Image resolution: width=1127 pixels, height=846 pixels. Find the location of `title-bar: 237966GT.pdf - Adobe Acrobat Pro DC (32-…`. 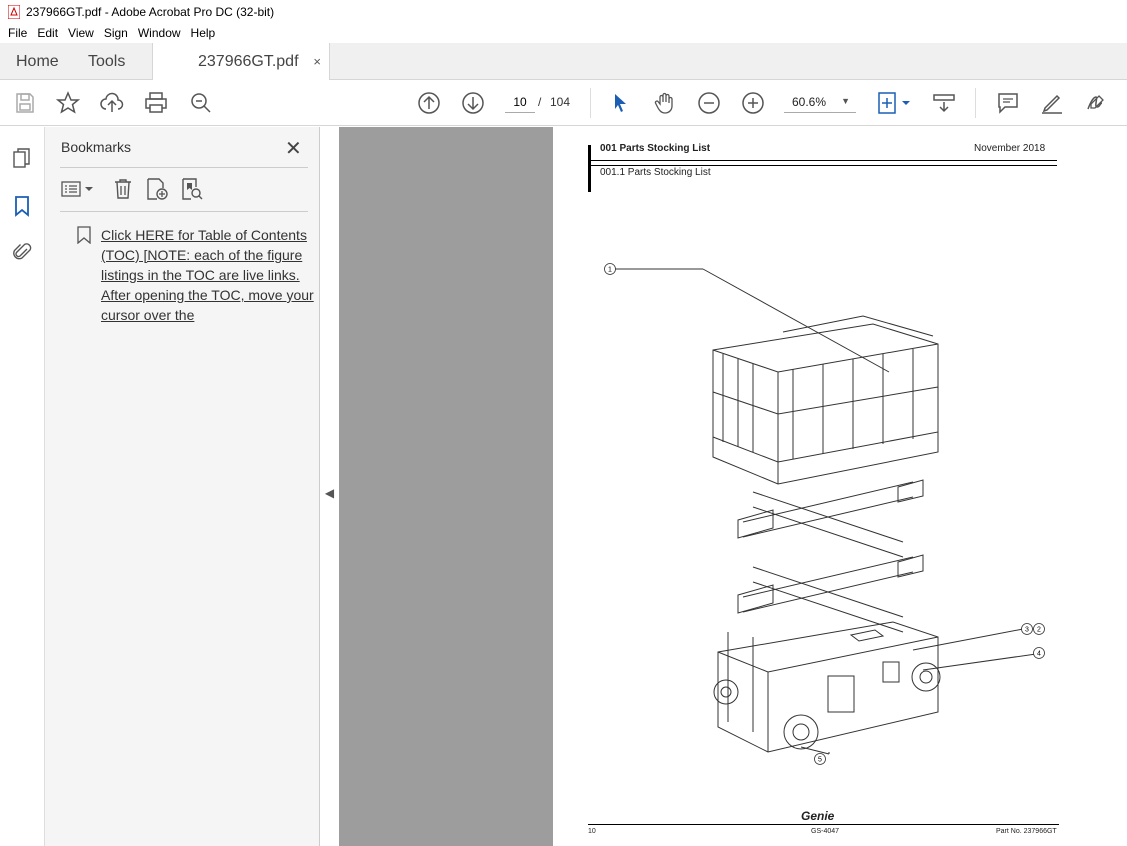

title-bar: 237966GT.pdf - Adobe Acrobat Pro DC (32-… is located at coordinates (563, 11).